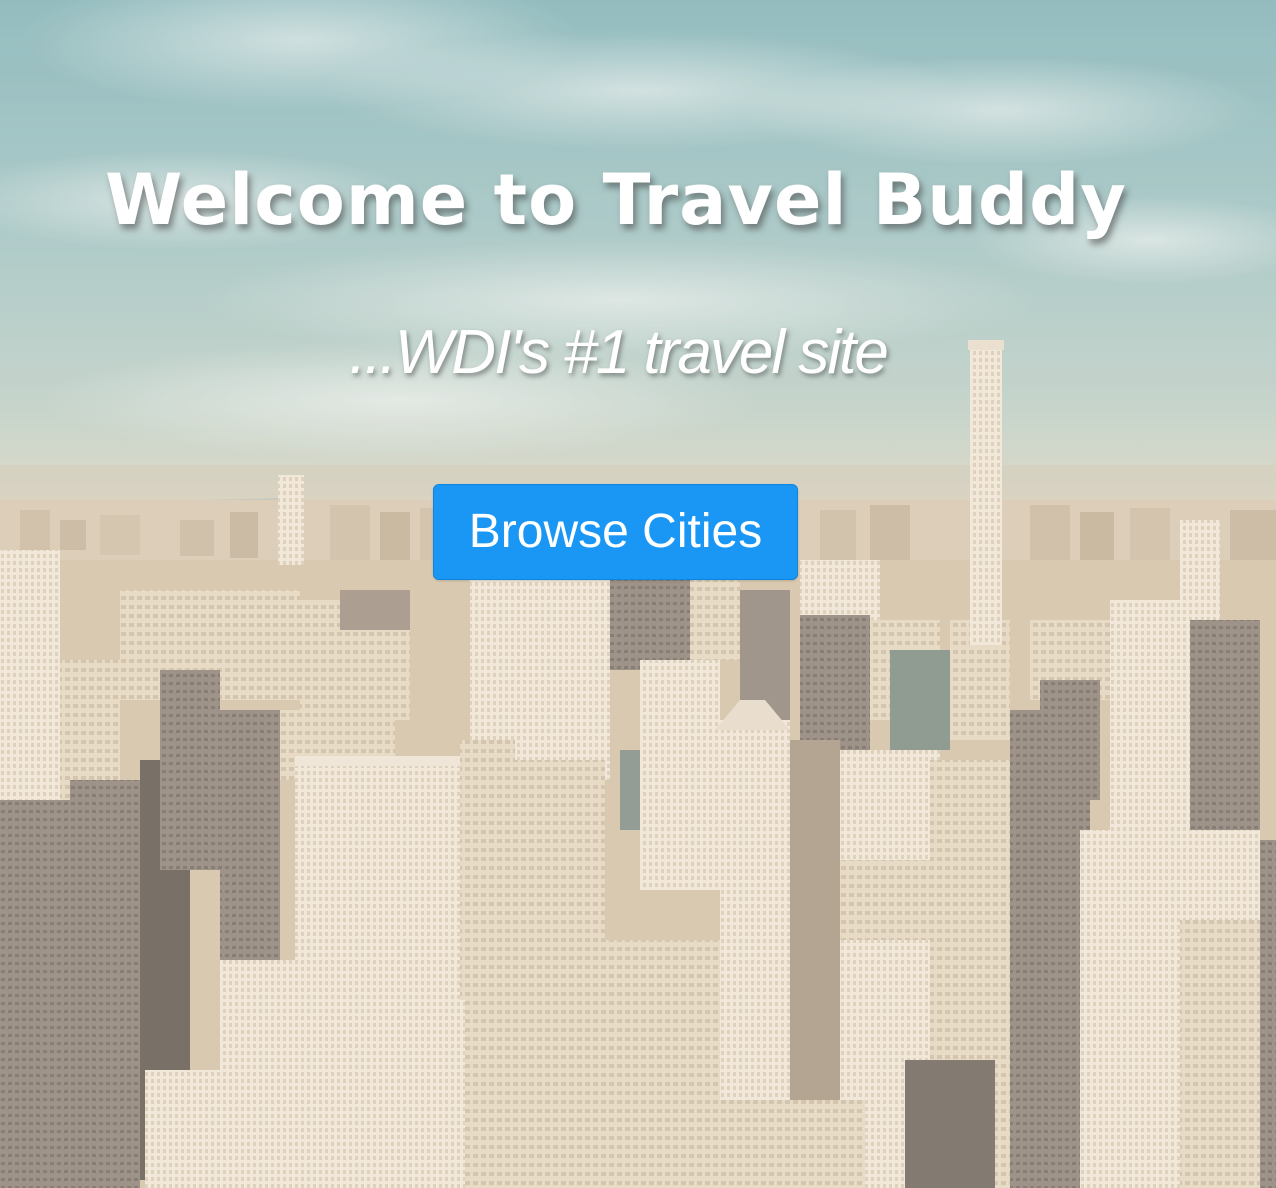  Describe the element at coordinates (619, 352) in the screenshot. I see `hero-subtitle: ...WDI's #1 travel site` at that location.